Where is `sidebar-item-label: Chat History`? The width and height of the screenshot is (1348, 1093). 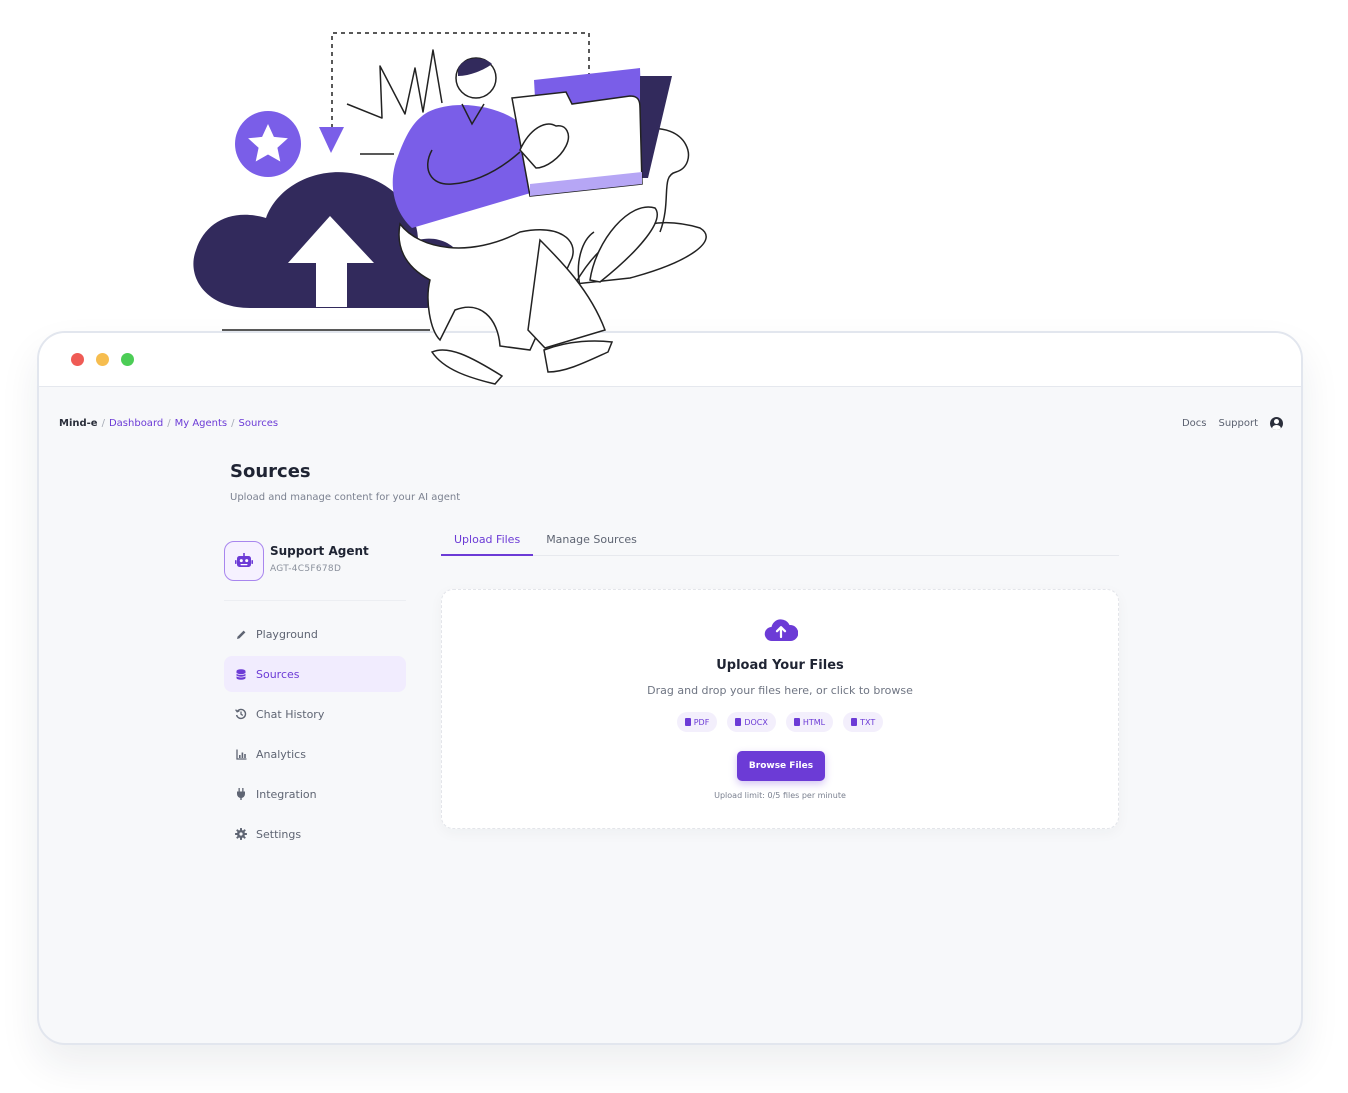
sidebar-item-label: Chat History is located at coordinates (290, 714).